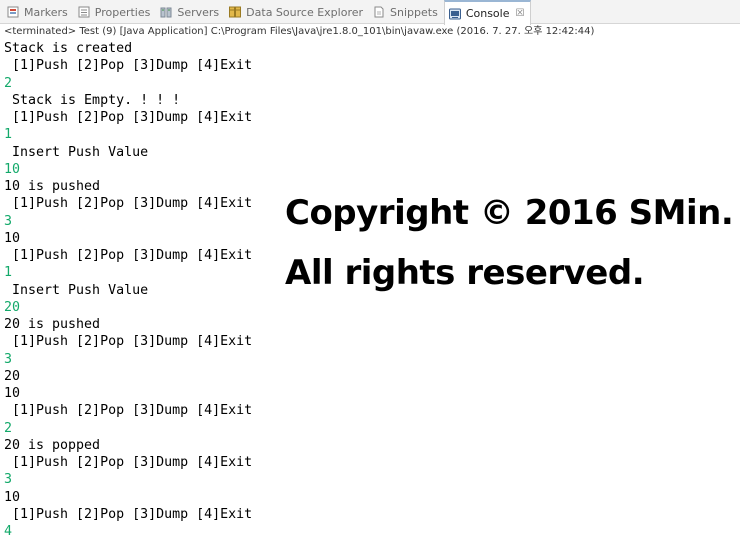 This screenshot has width=740, height=552. I want to click on console-output-line: Stack is created, so click(68, 48).